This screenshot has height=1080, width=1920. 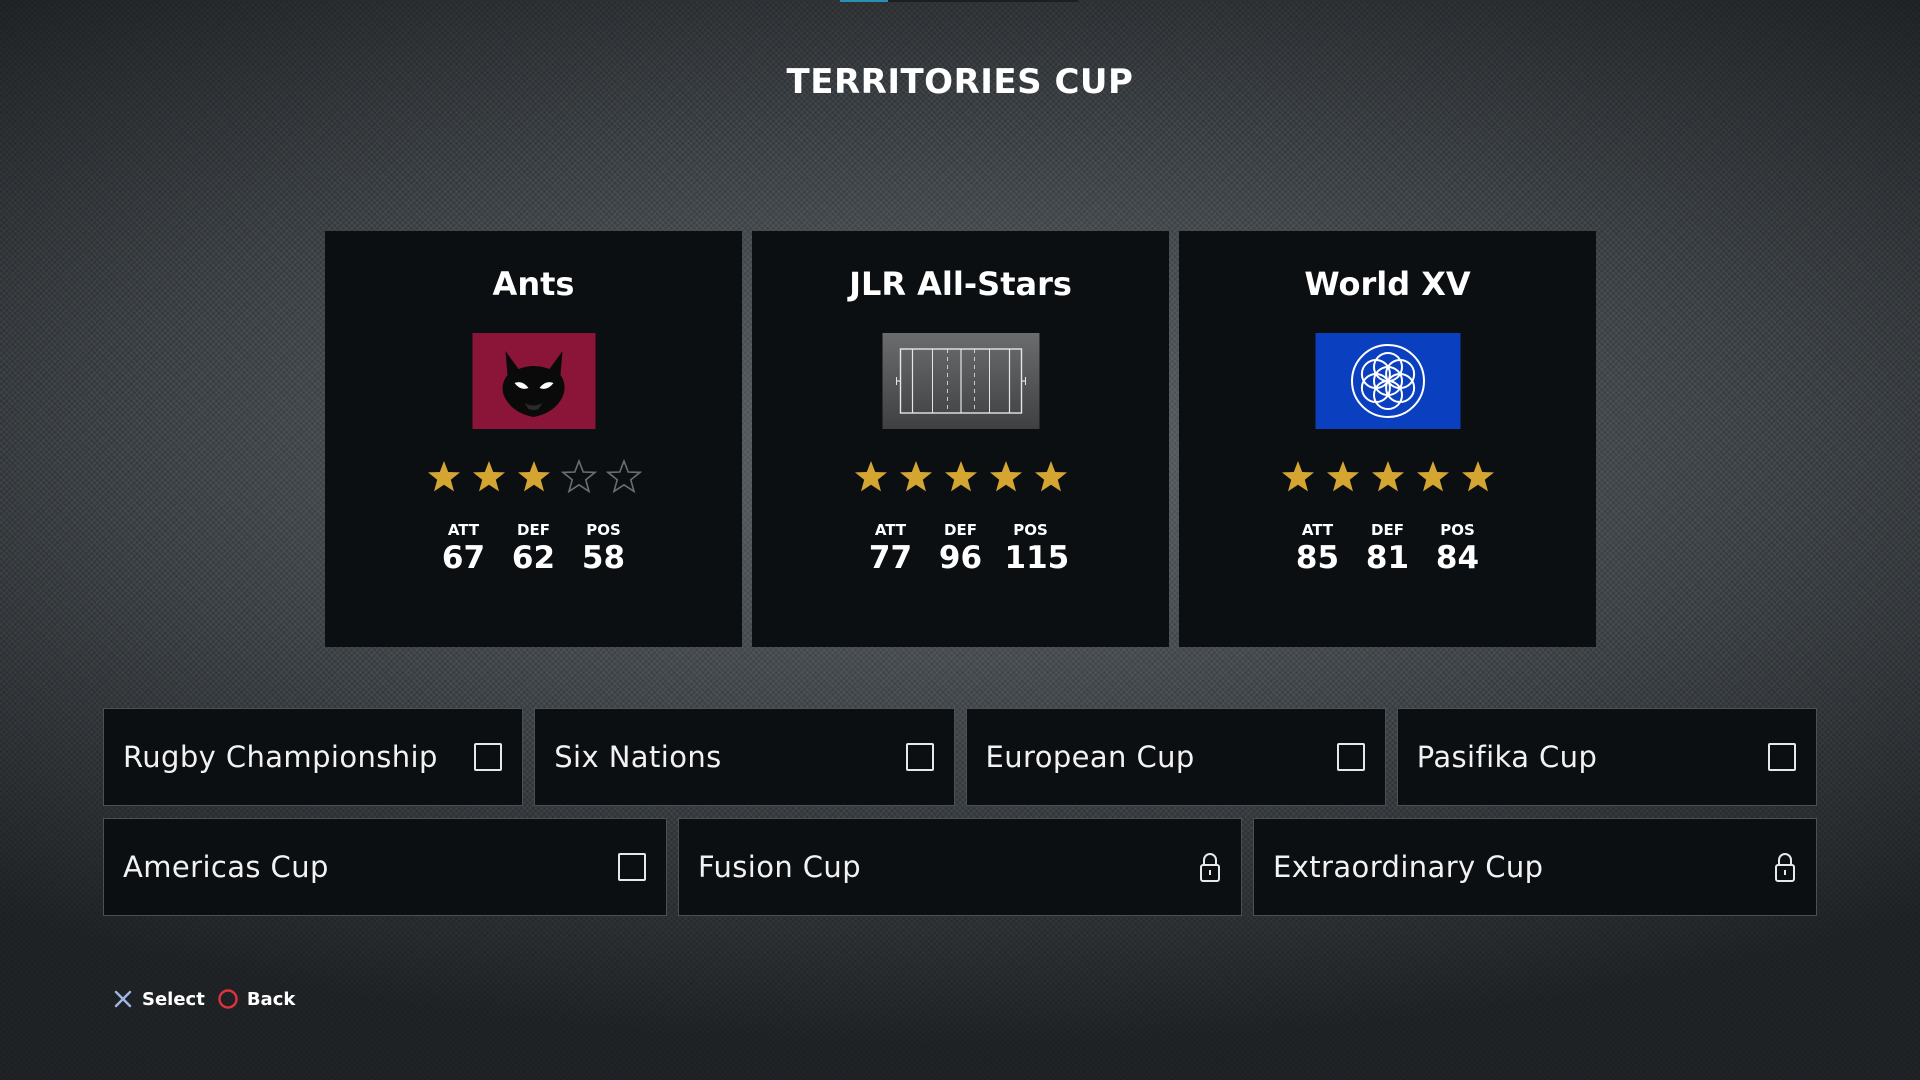 I want to click on competition-label: Rugby Championship, so click(x=280, y=757).